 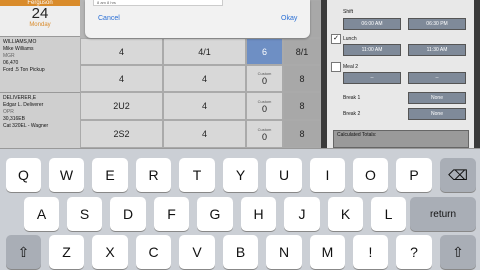 What do you see at coordinates (345, 214) in the screenshot?
I see `key-k: K` at bounding box center [345, 214].